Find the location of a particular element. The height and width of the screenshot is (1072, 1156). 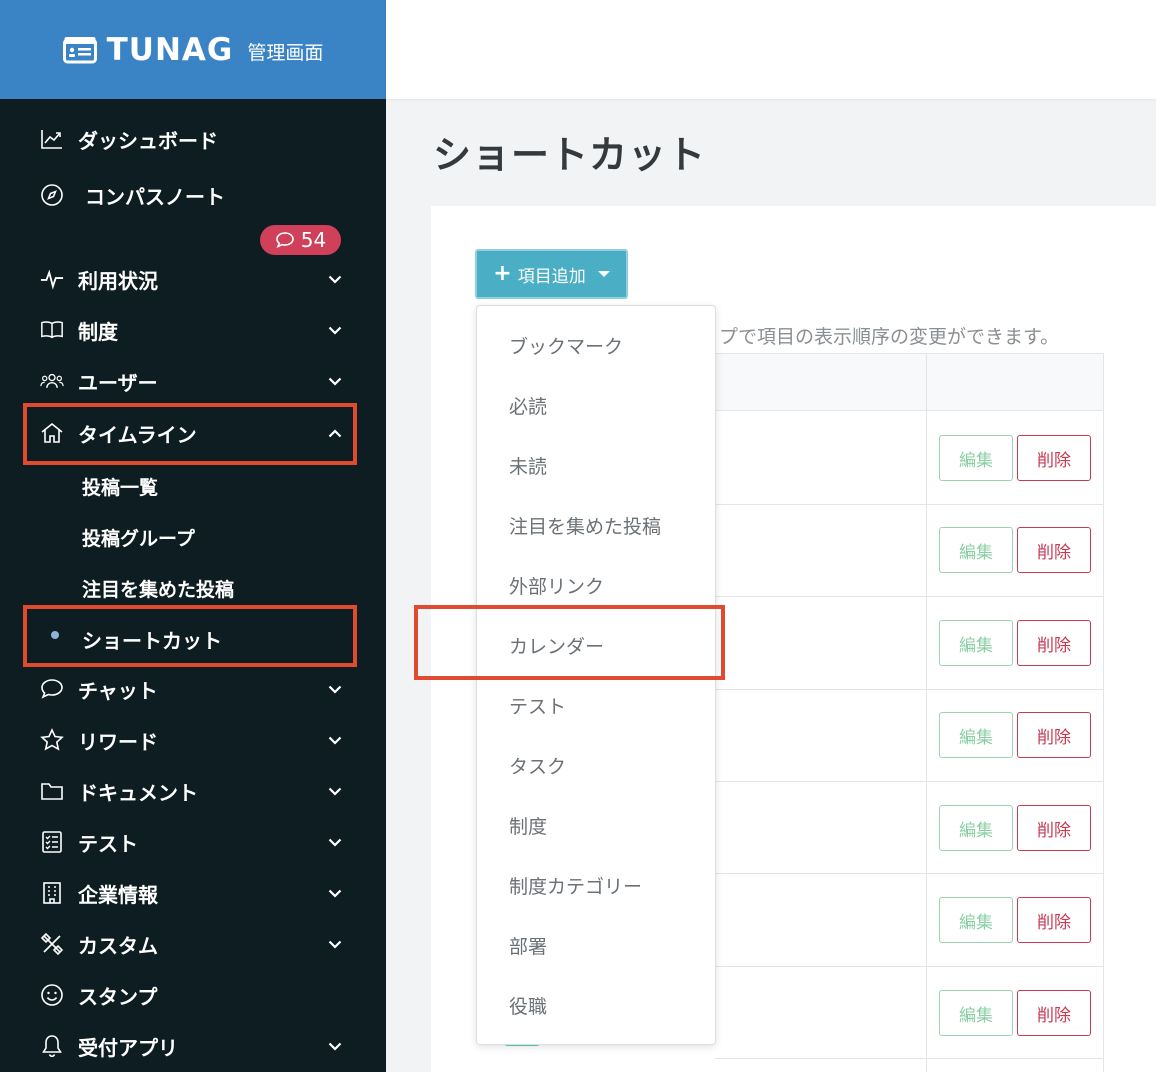

dropdown-item-must-read: 必読 is located at coordinates (528, 405).